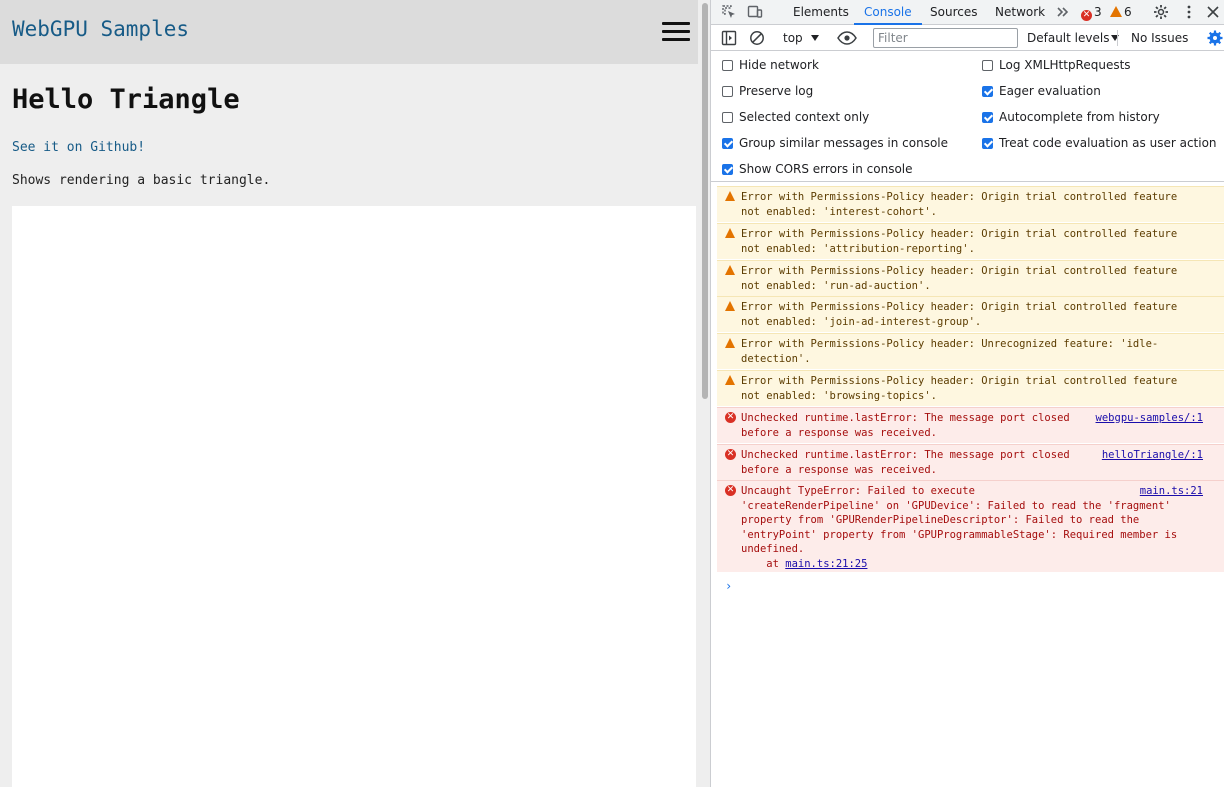  Describe the element at coordinates (1063, 12) in the screenshot. I see `more-tabs-icon` at that location.